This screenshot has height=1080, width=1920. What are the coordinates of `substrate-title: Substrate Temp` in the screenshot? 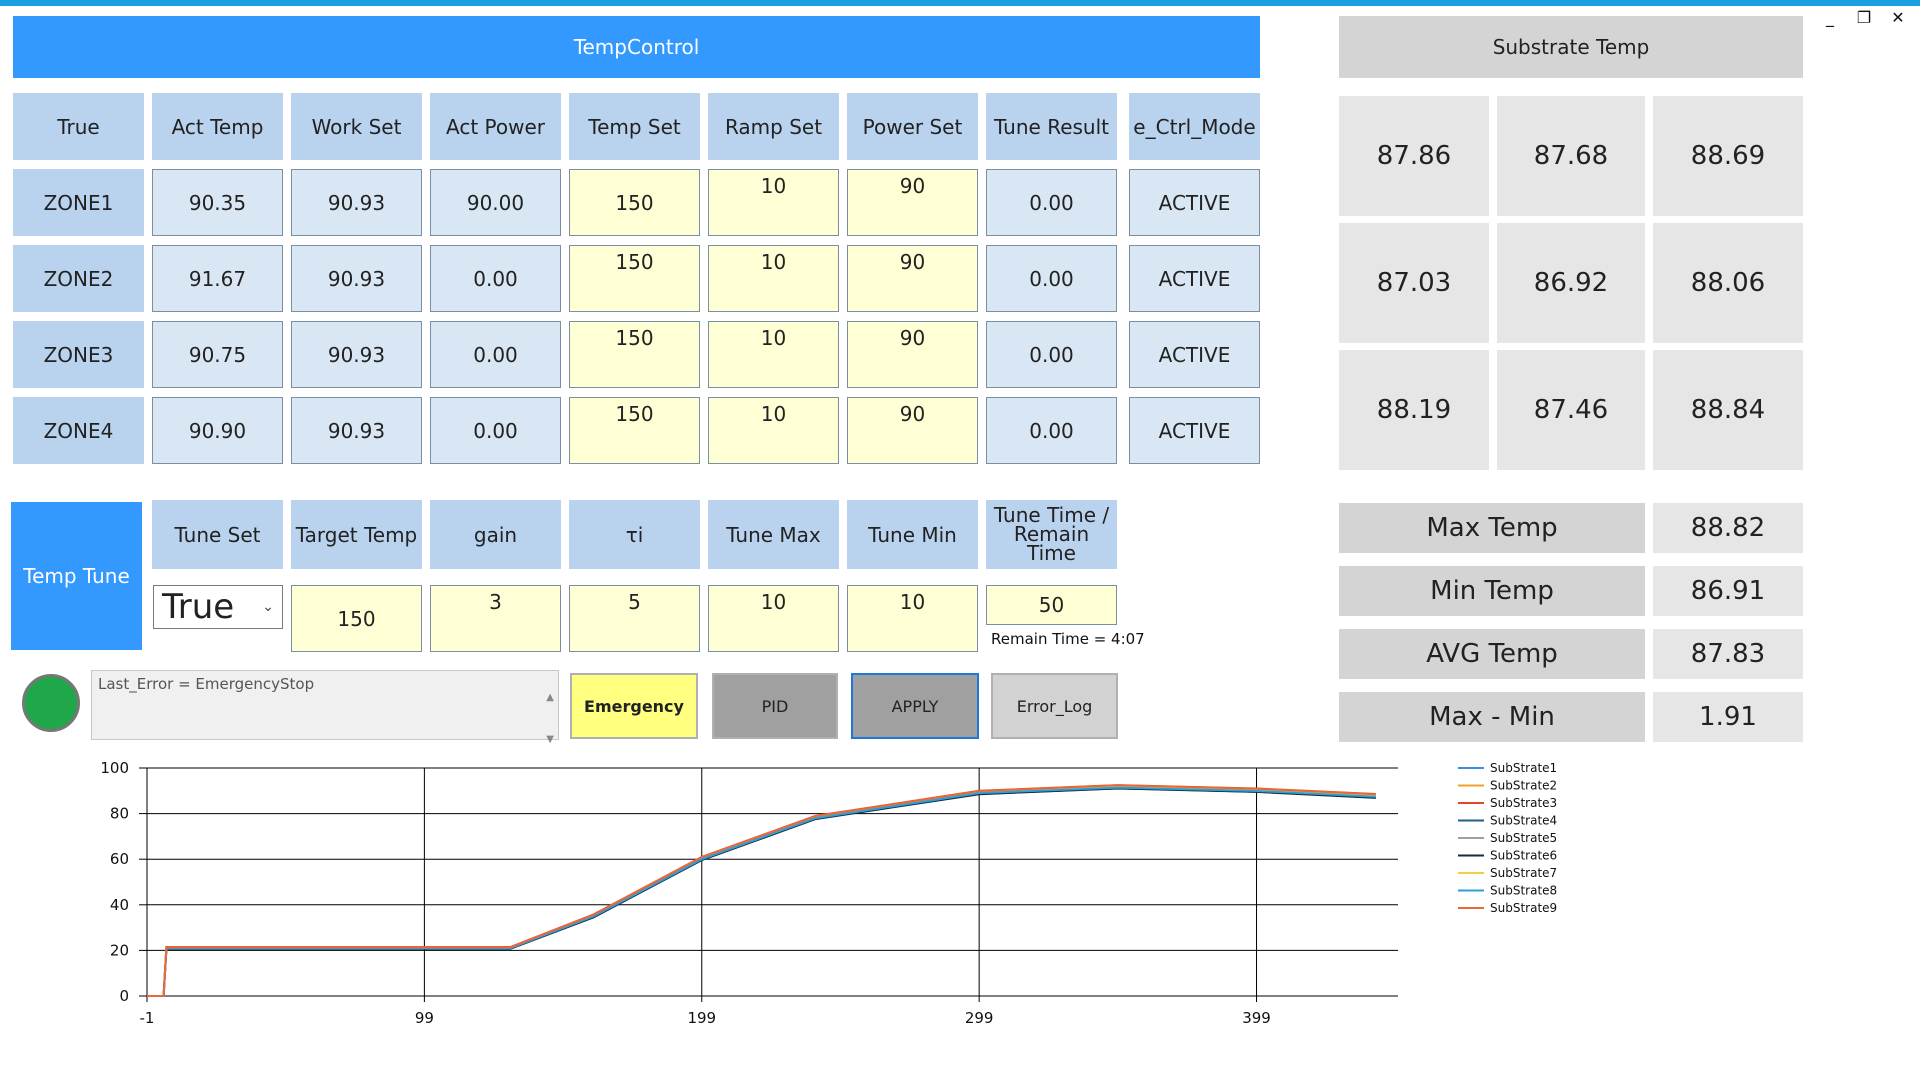 It's located at (1571, 47).